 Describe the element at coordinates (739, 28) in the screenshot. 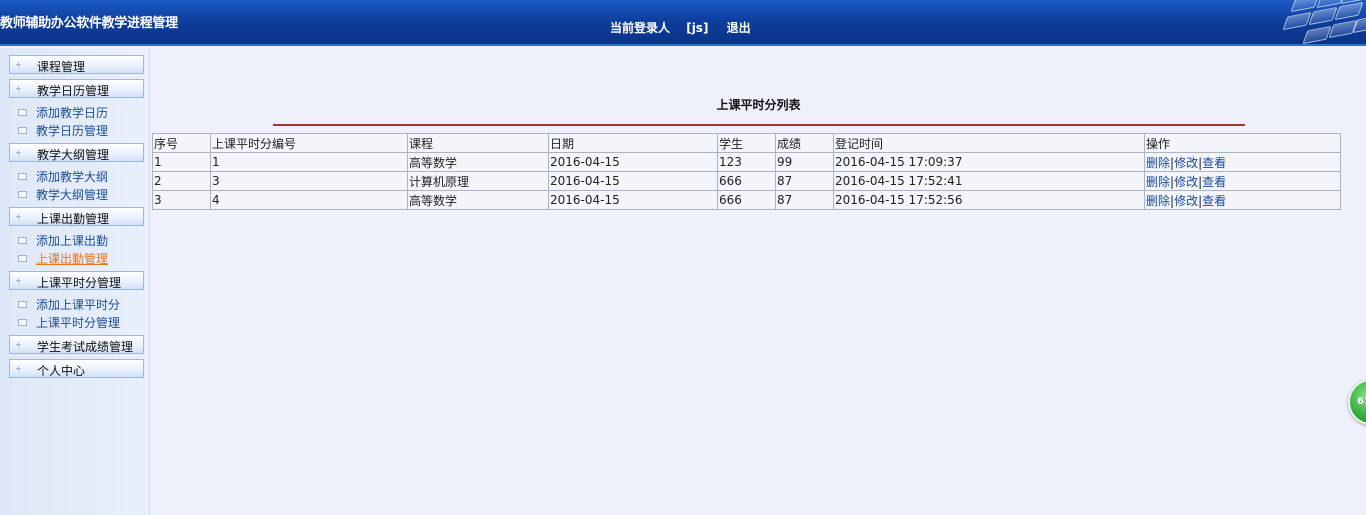

I see `logout-link: 退出` at that location.